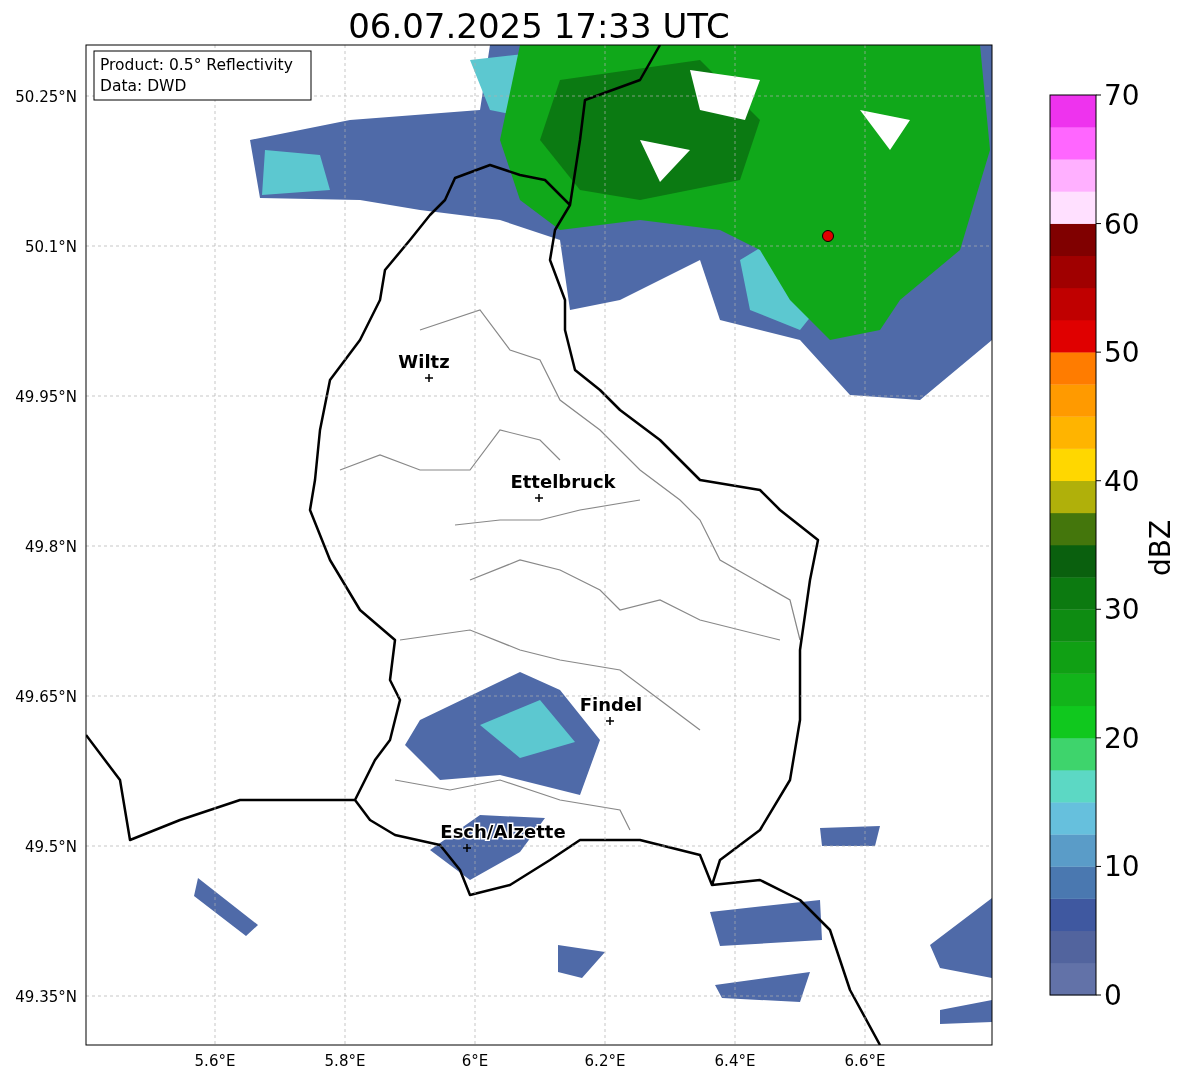 Image resolution: width=1184 pixels, height=1081 pixels. Describe the element at coordinates (50, 547) in the screenshot. I see `y-axis-label: 49.8°N` at that location.